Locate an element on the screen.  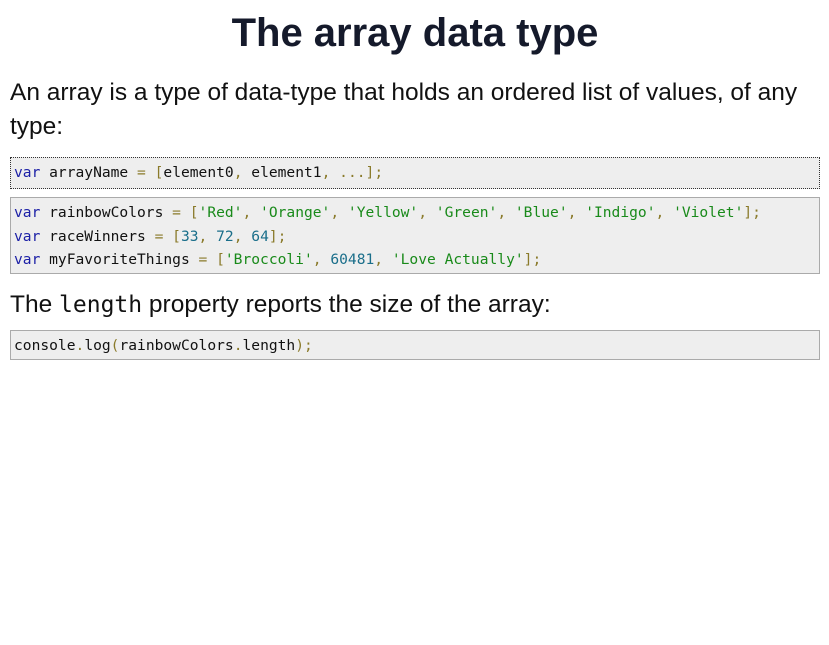
code-identifier: console is located at coordinates (45, 345).